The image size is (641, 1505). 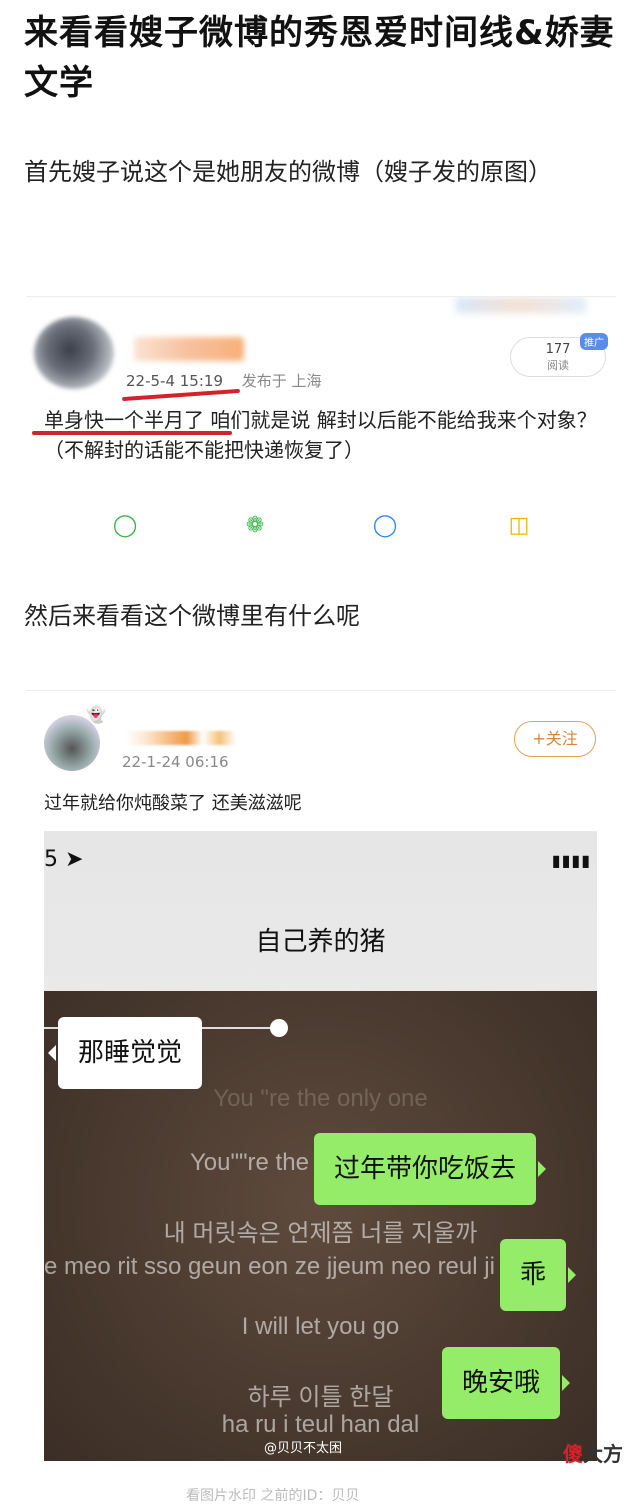 What do you see at coordinates (281, 381) in the screenshot?
I see `post-location: 发布于 上海` at bounding box center [281, 381].